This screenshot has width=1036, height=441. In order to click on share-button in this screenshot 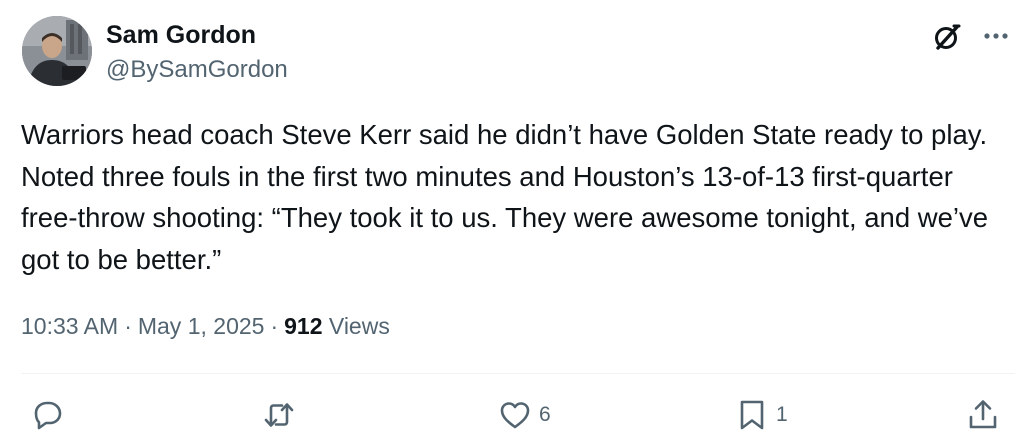, I will do `click(983, 415)`.